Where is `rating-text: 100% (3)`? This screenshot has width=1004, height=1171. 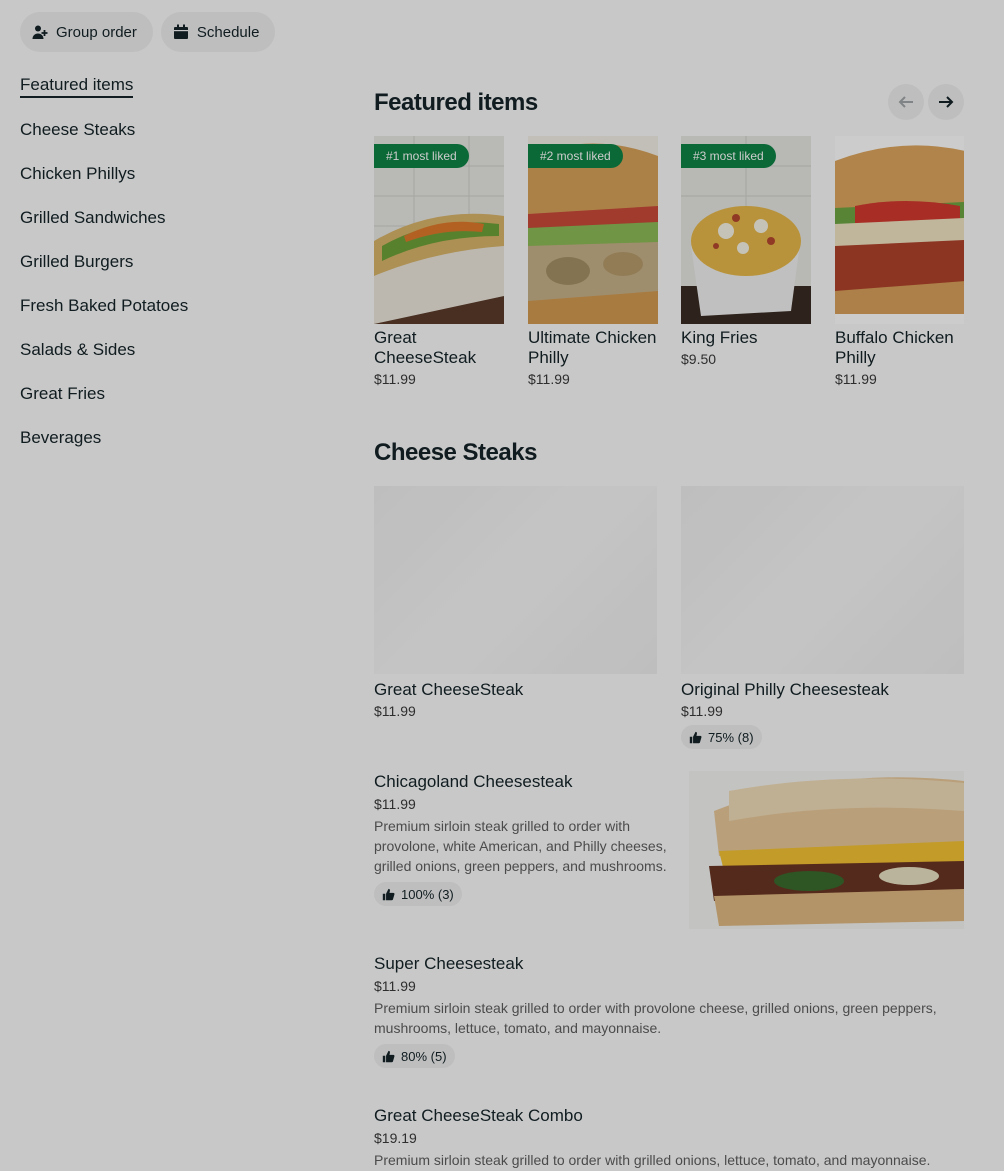
rating-text: 100% (3) is located at coordinates (427, 894).